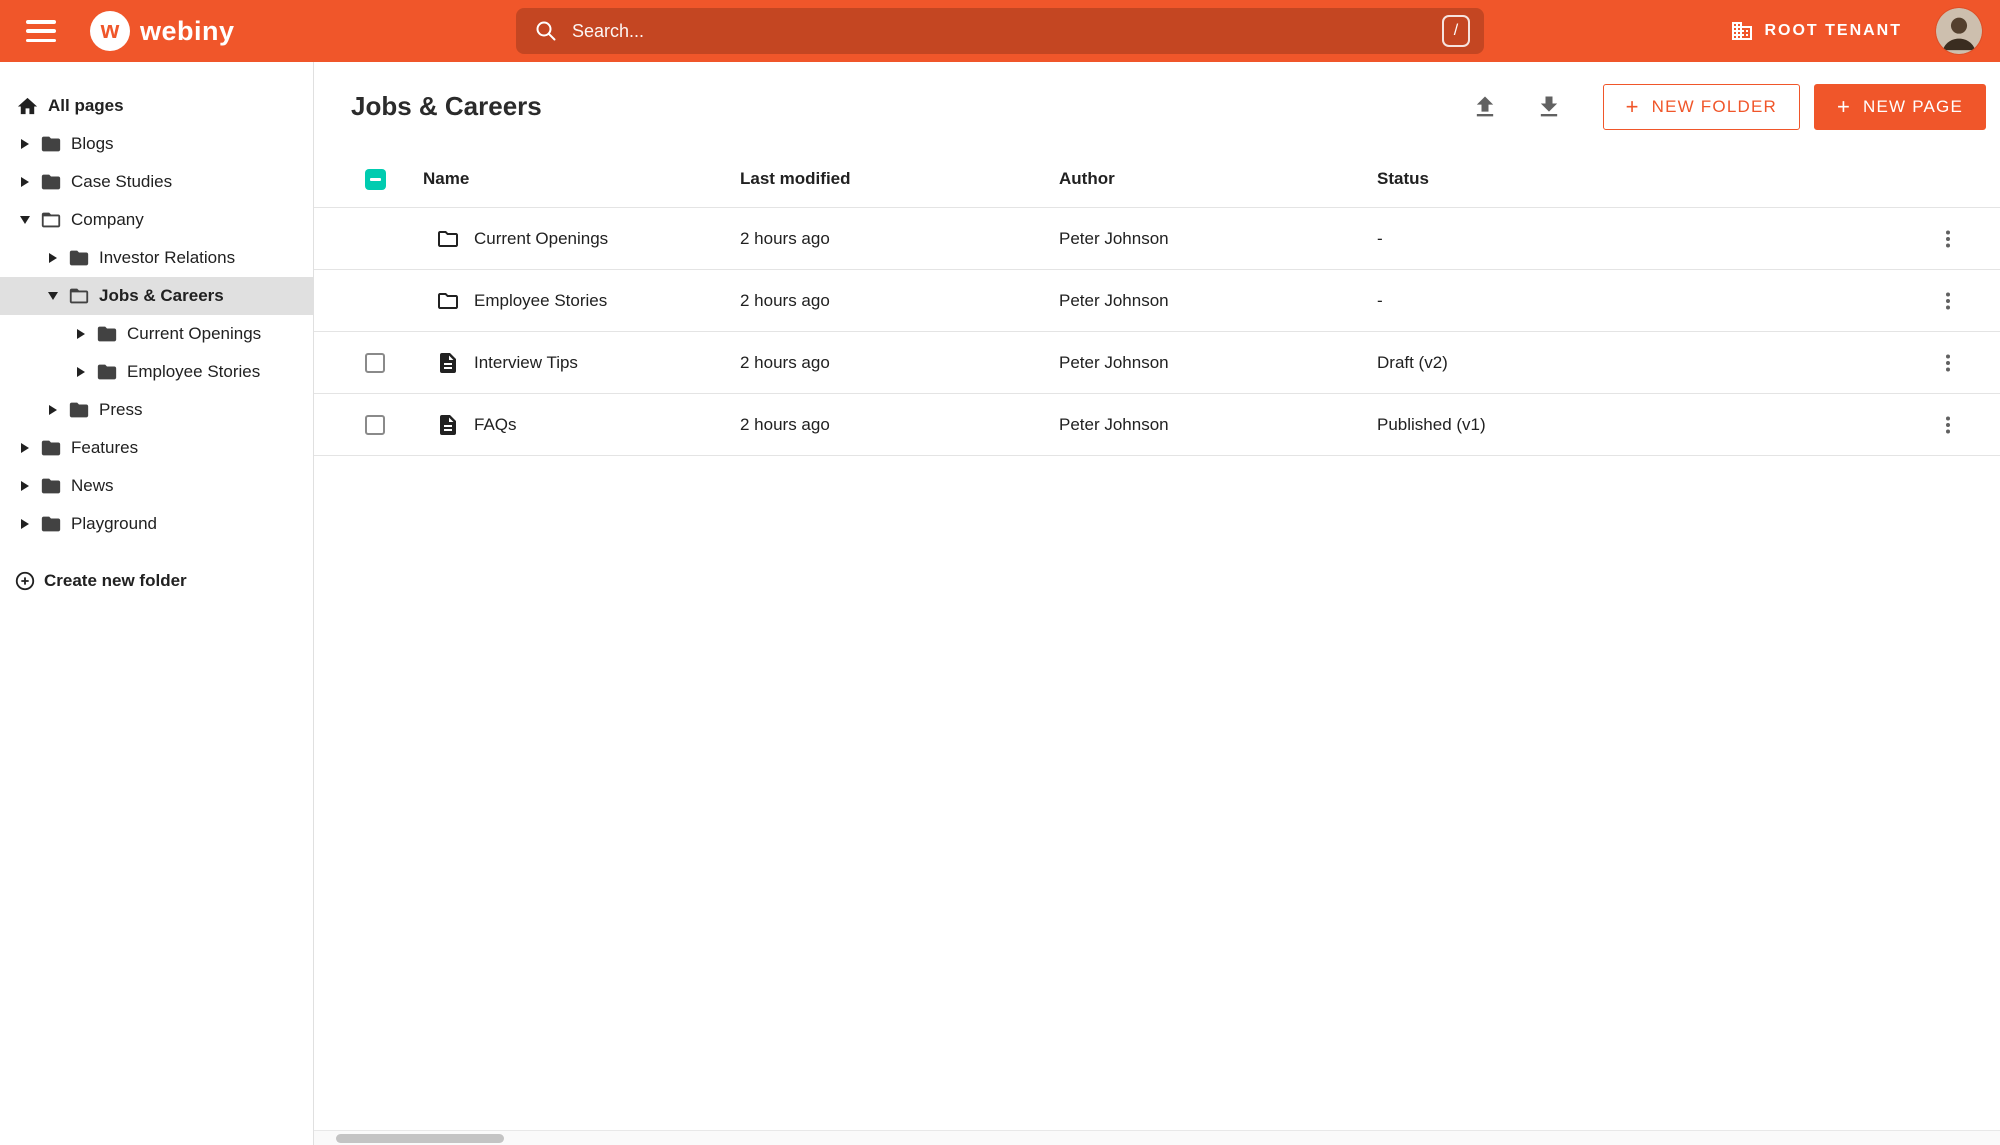  I want to click on webiny-logo: w webiny, so click(162, 31).